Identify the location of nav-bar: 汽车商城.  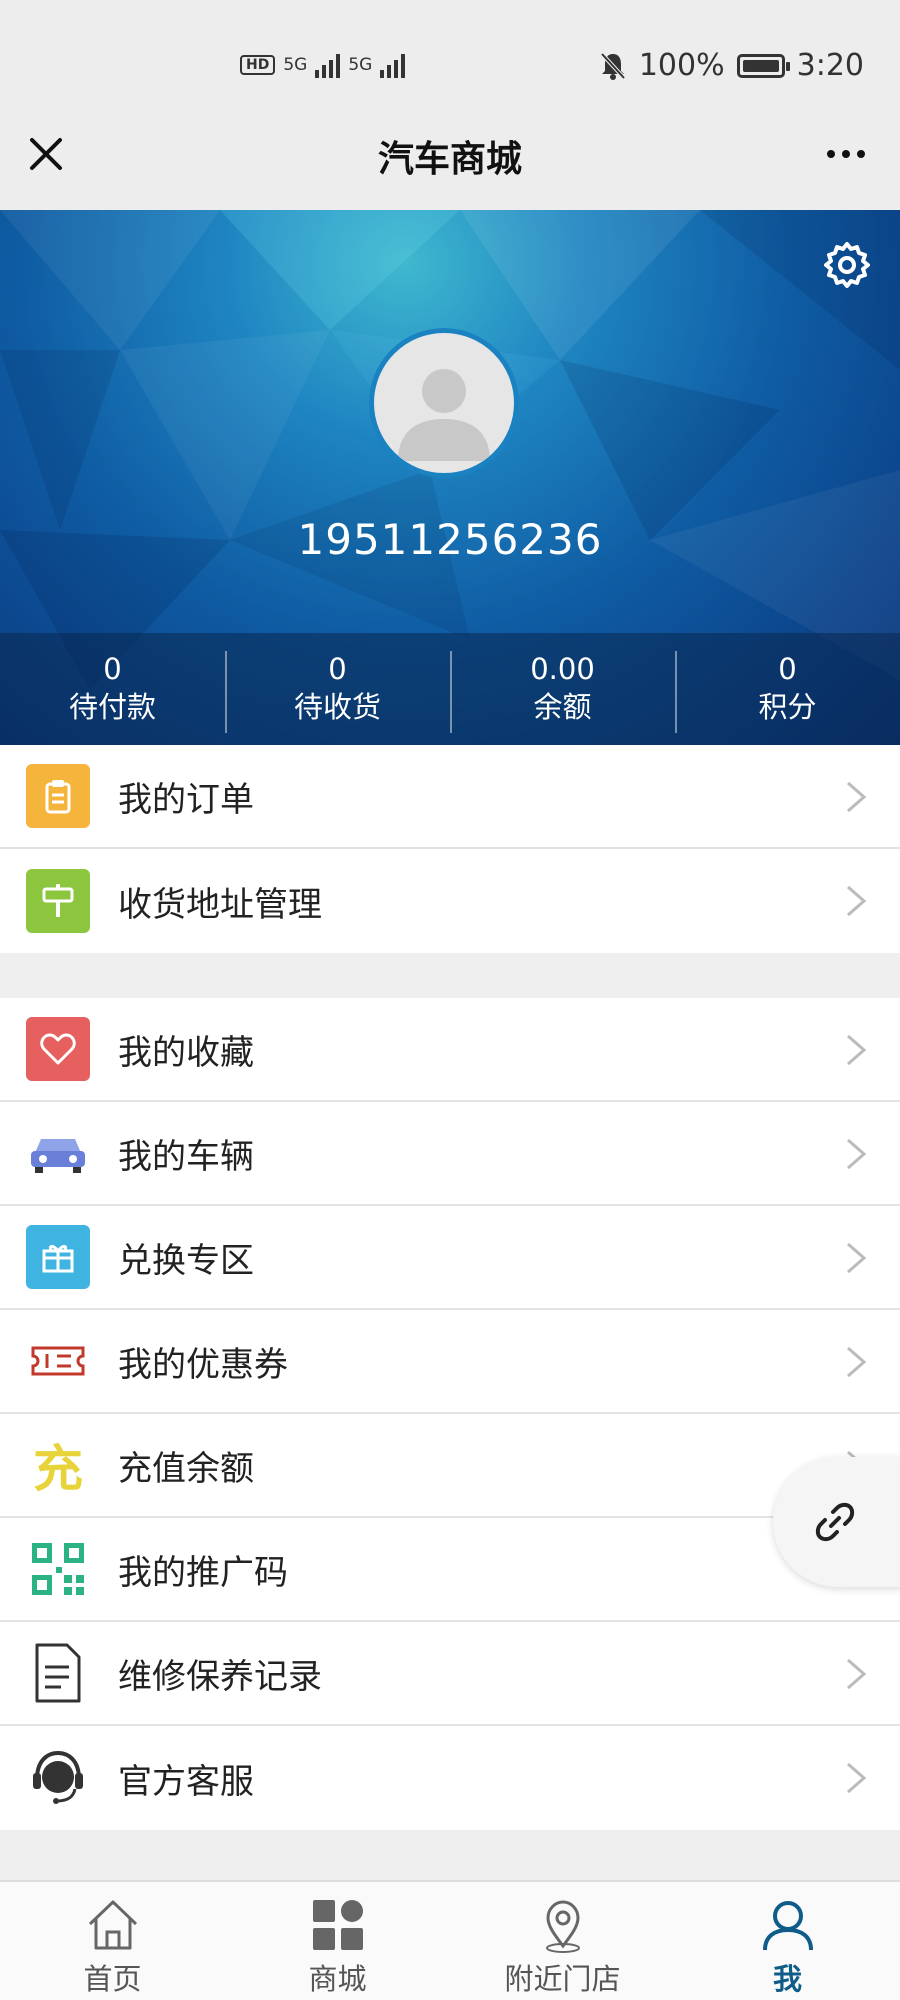
(450, 155).